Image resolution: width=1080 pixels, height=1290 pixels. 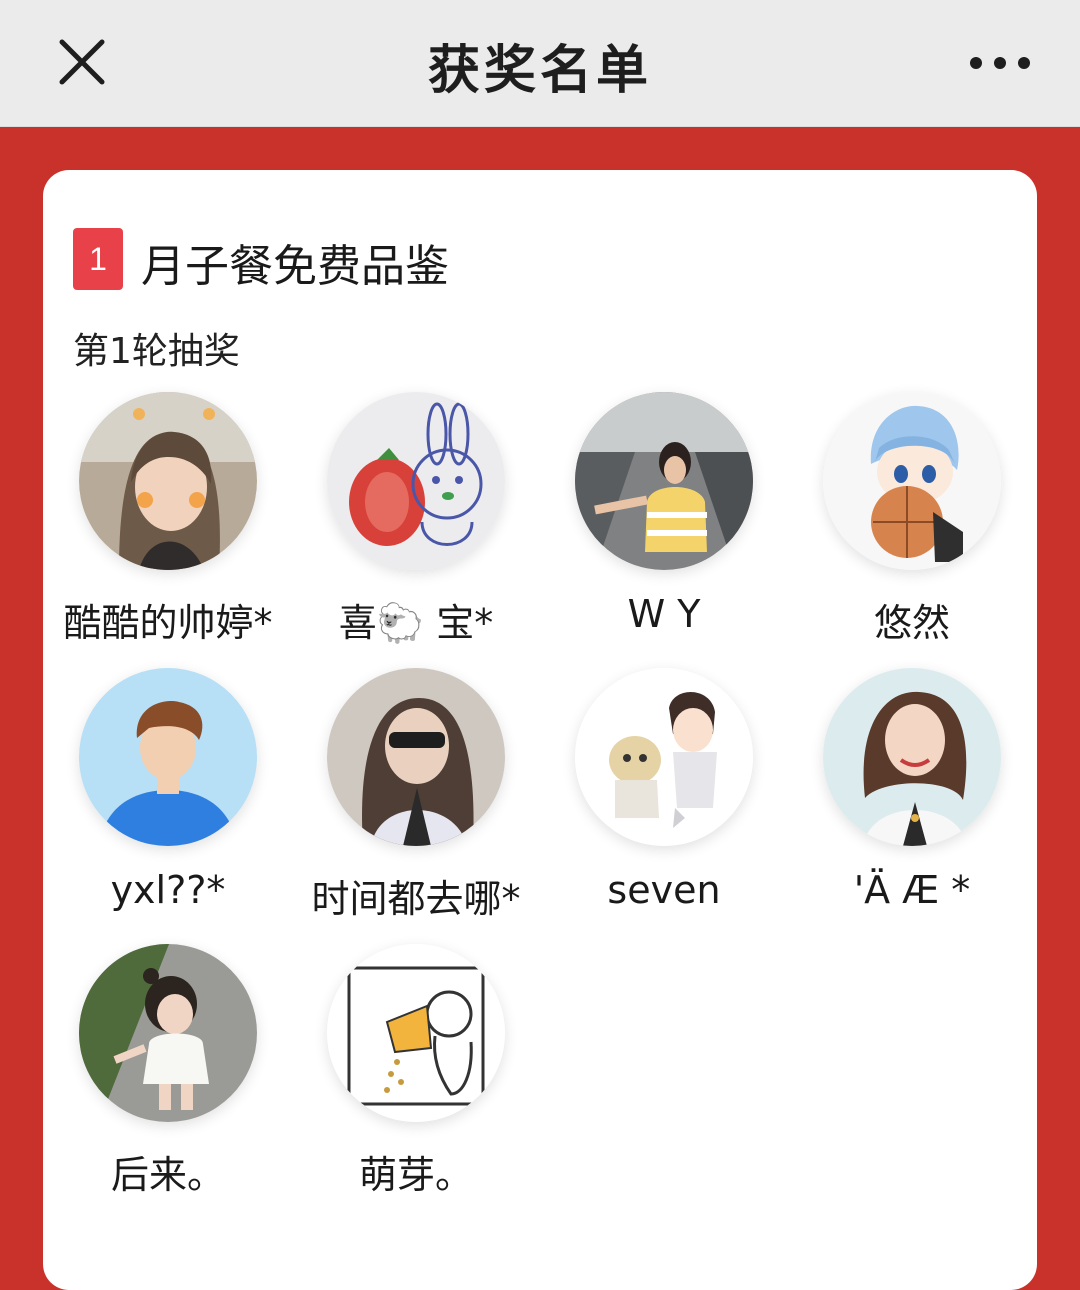 I want to click on avatar-cartoon-characters-icon, so click(x=664, y=757).